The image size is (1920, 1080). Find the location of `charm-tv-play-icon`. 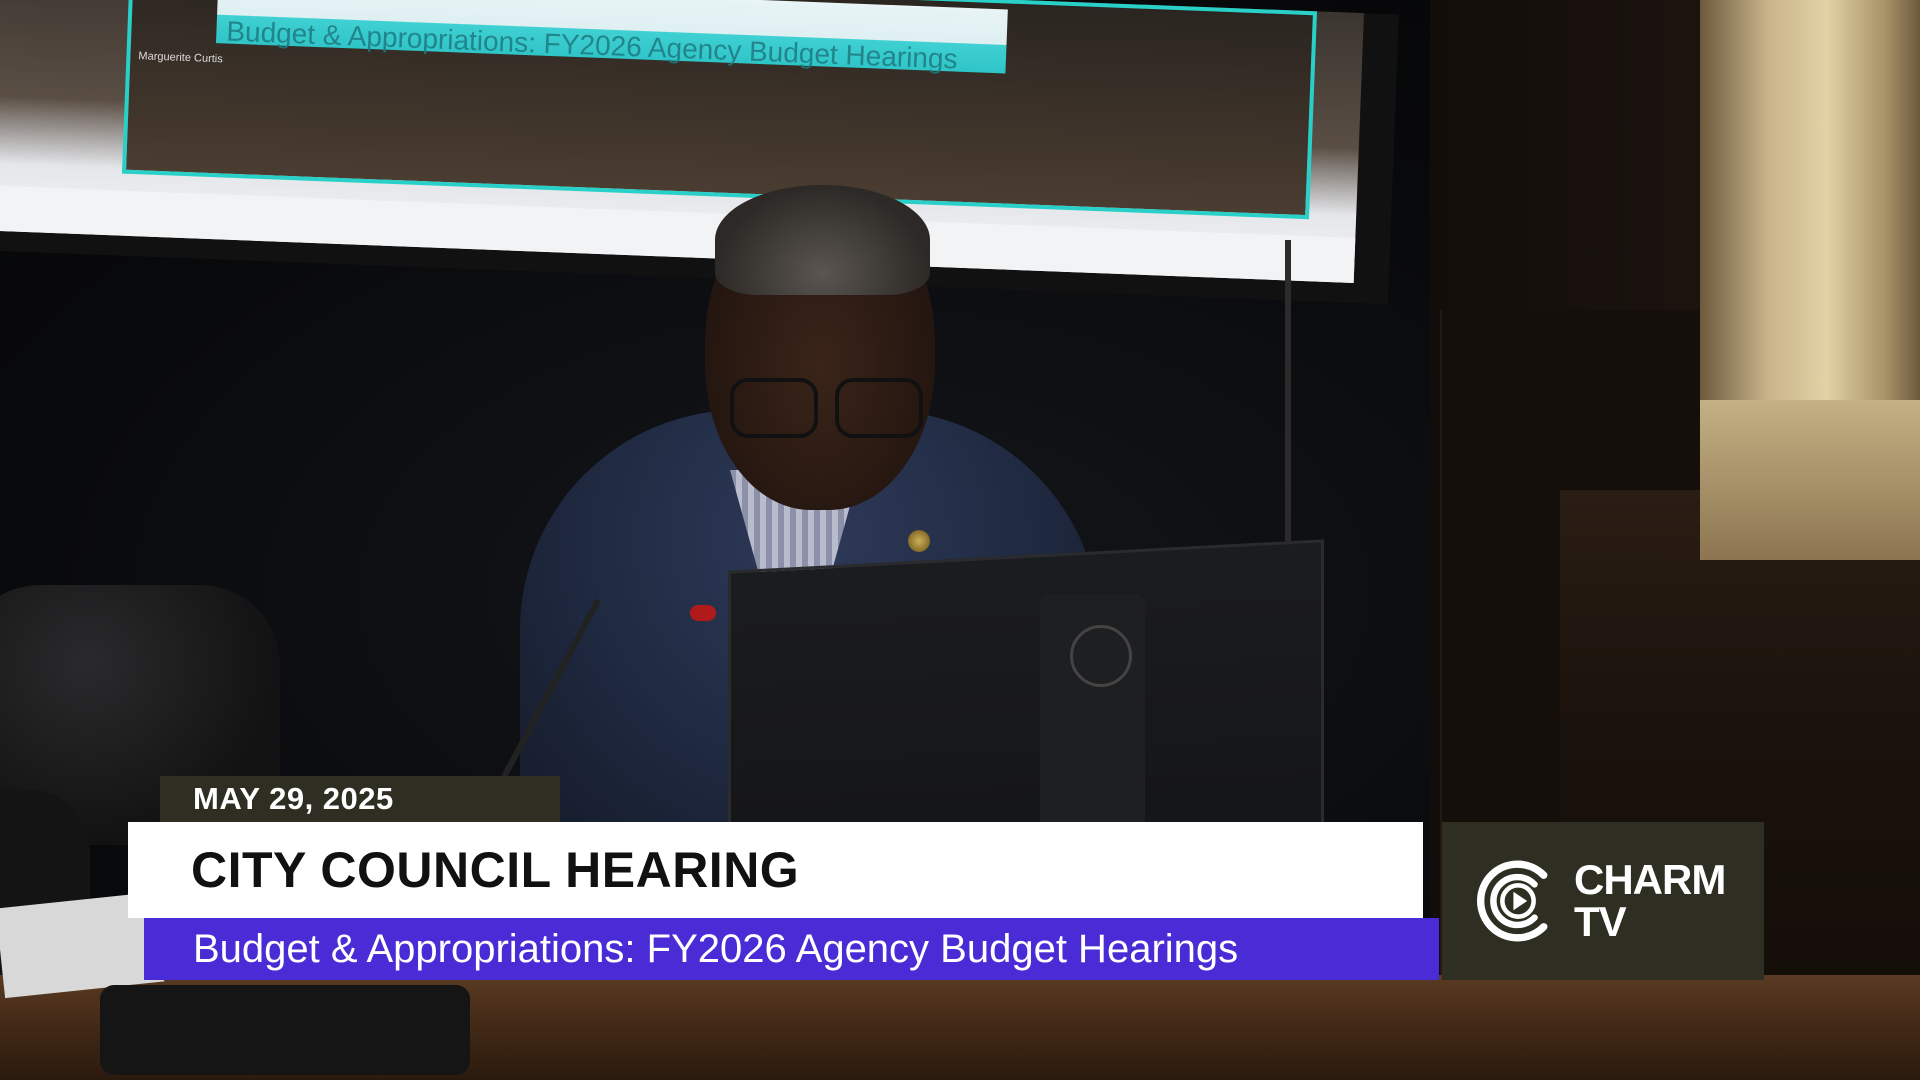

charm-tv-play-icon is located at coordinates (1512, 901).